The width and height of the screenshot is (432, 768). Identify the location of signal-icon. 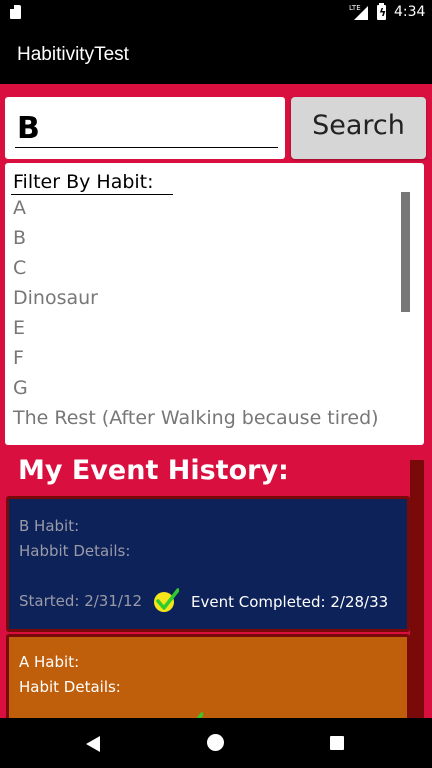
(361, 13).